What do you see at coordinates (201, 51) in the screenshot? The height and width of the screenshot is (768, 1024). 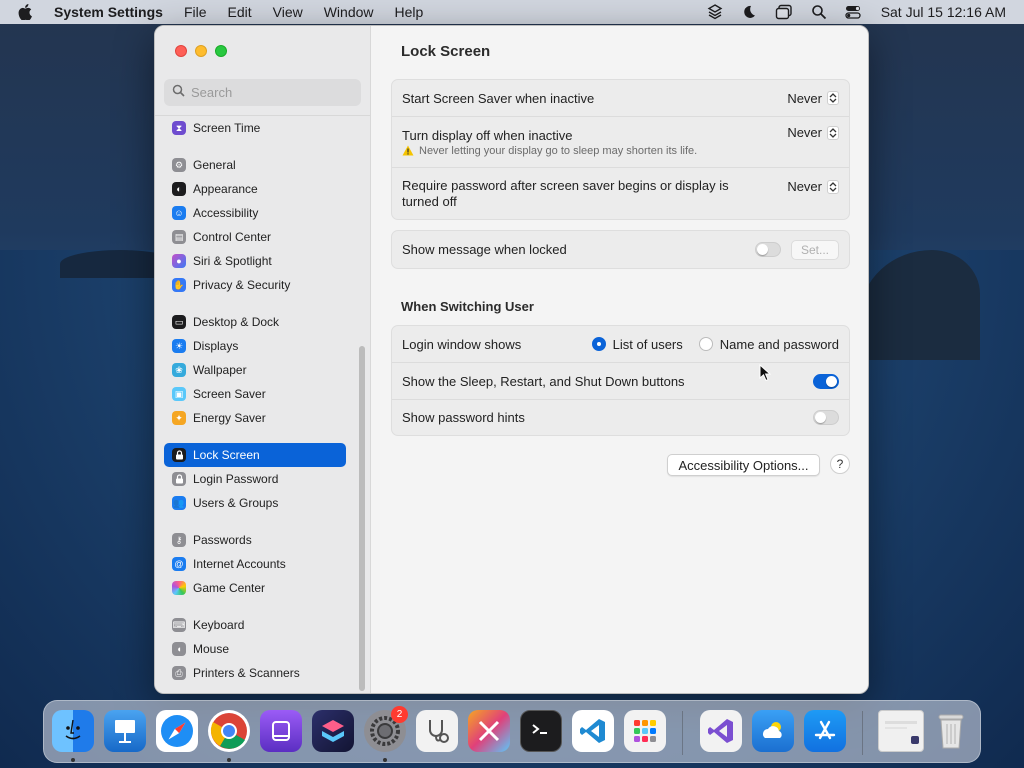 I see `minimize-window-button` at bounding box center [201, 51].